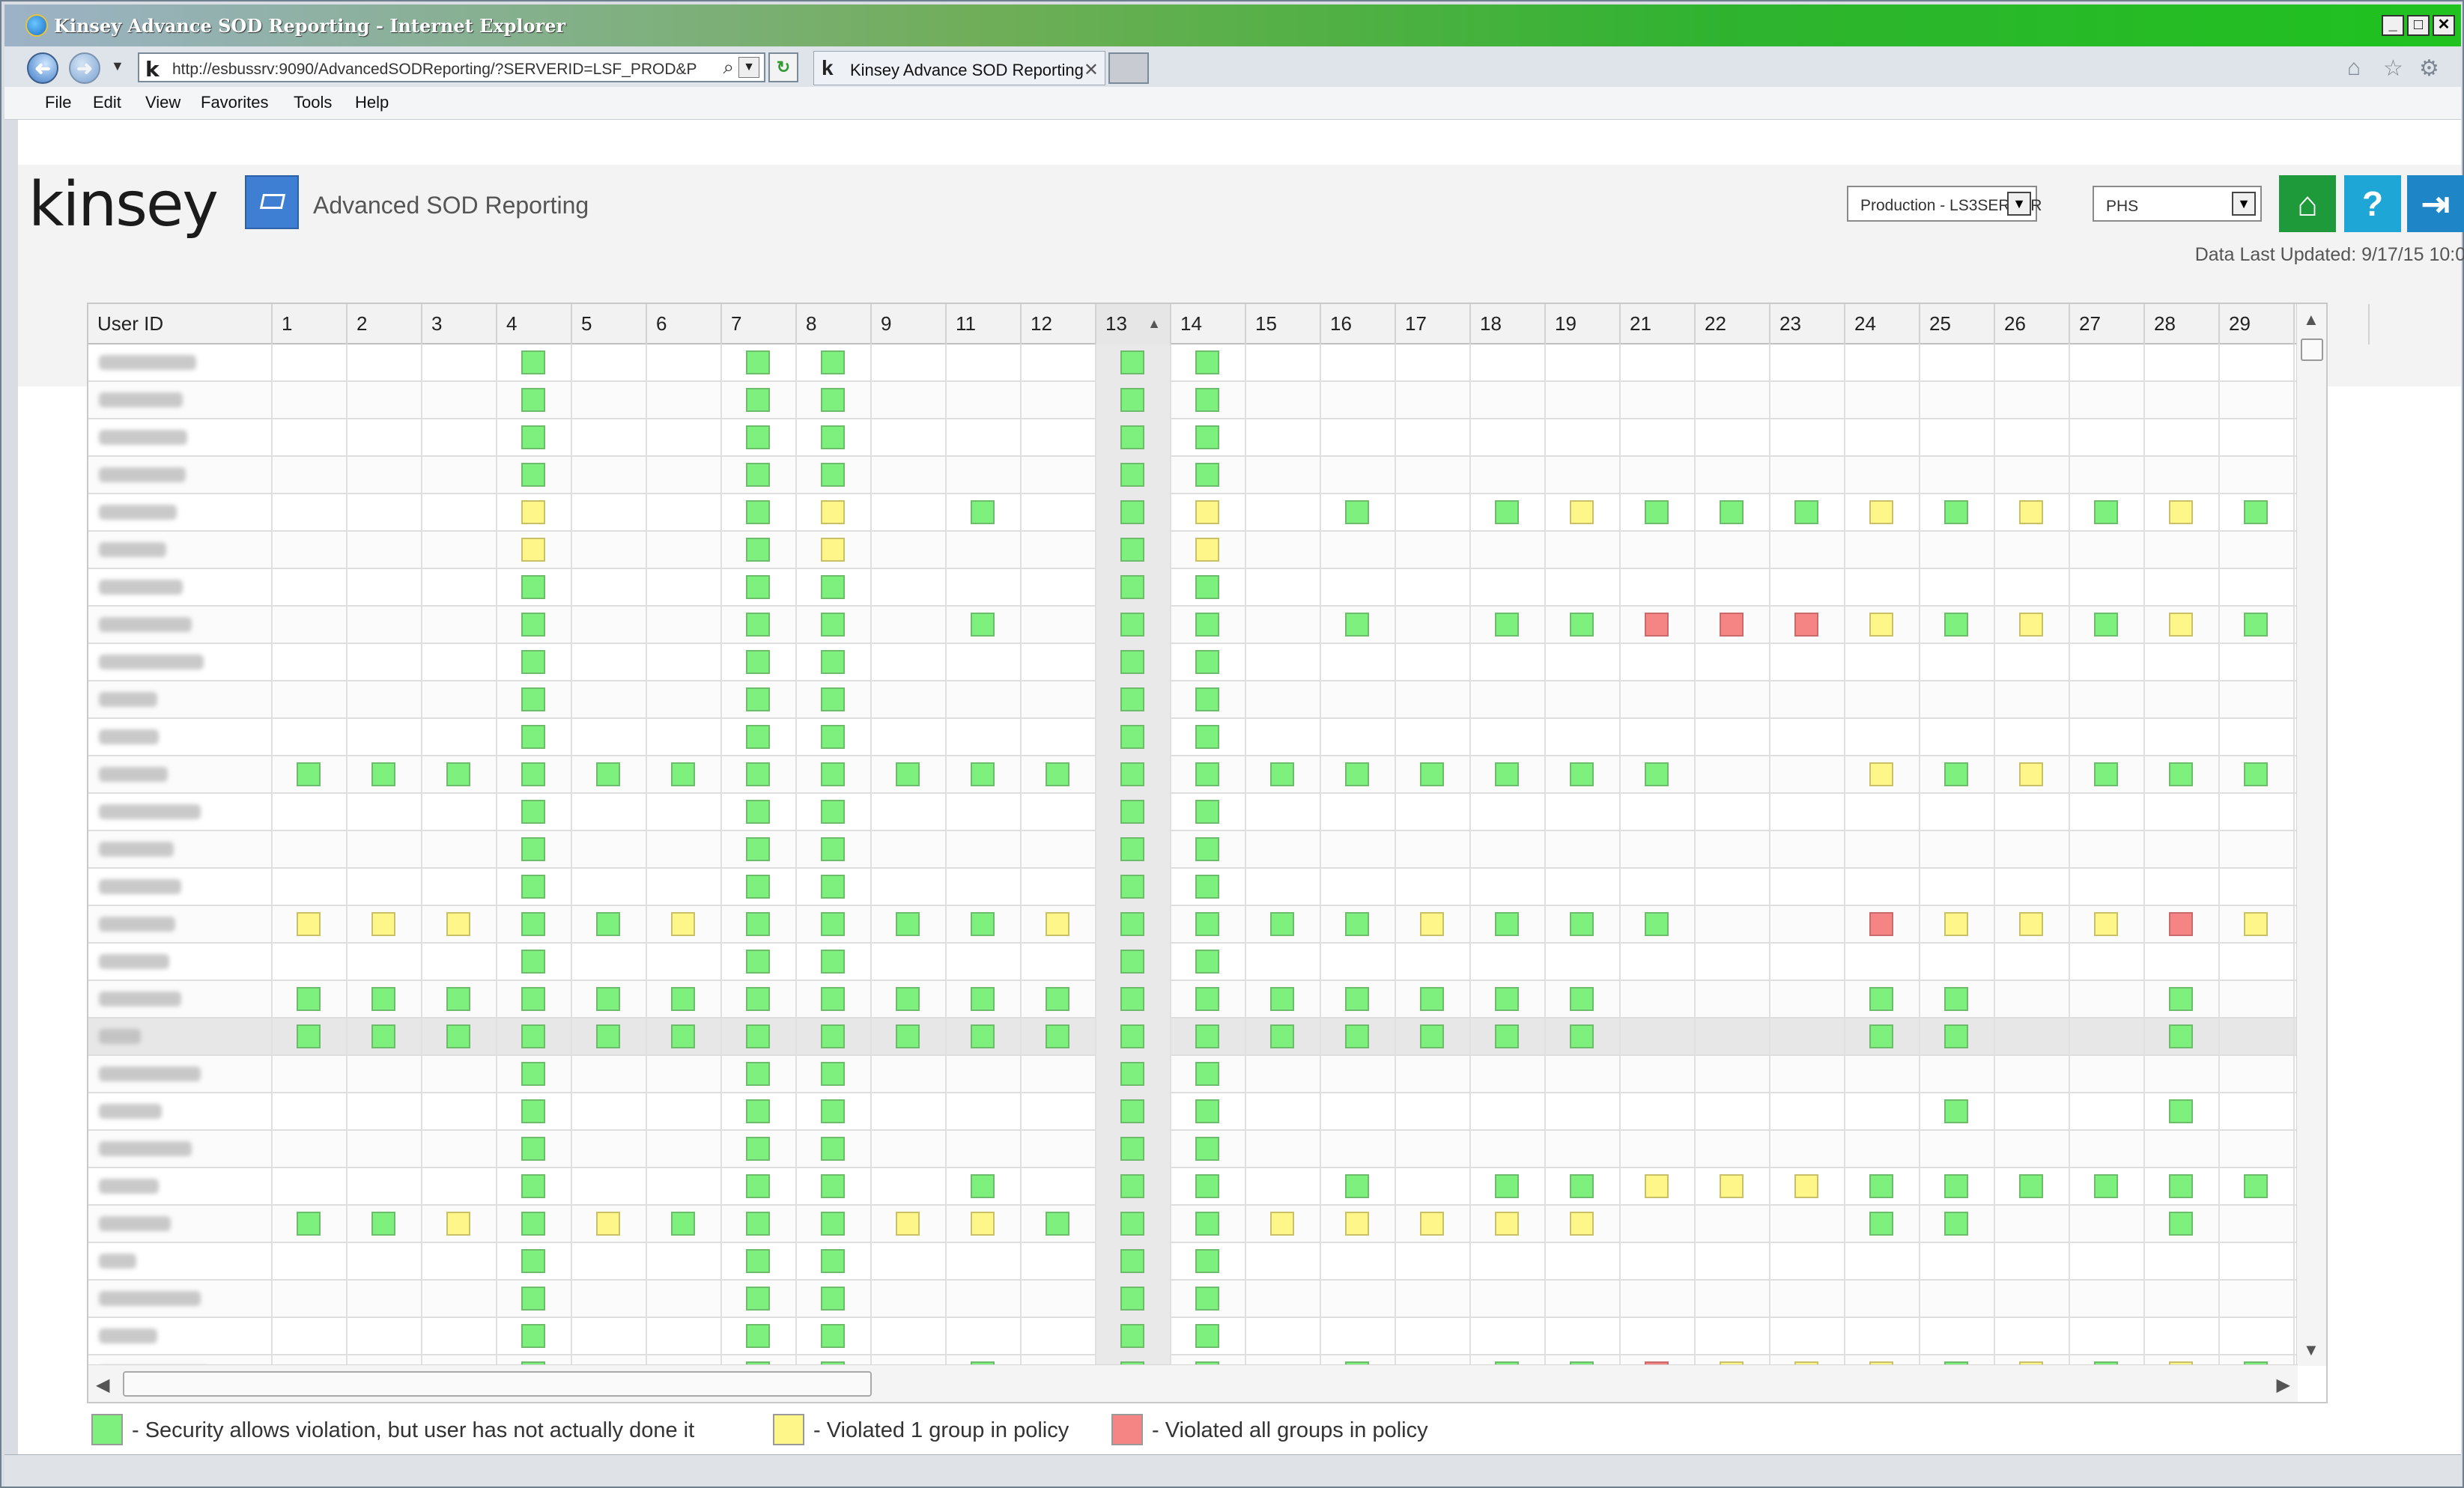  What do you see at coordinates (1944, 204) in the screenshot?
I see `environment-select: Production - LS3SERVER ▼` at bounding box center [1944, 204].